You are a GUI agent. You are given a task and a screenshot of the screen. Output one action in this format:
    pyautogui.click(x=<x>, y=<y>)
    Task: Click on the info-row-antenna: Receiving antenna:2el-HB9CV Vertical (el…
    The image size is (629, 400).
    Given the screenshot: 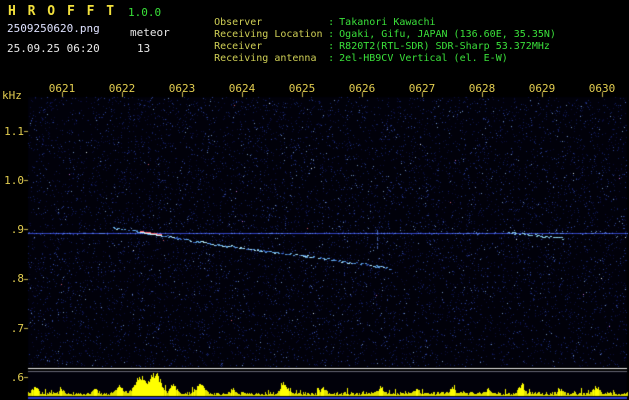 What is the action you would take?
    pyautogui.click(x=367, y=52)
    